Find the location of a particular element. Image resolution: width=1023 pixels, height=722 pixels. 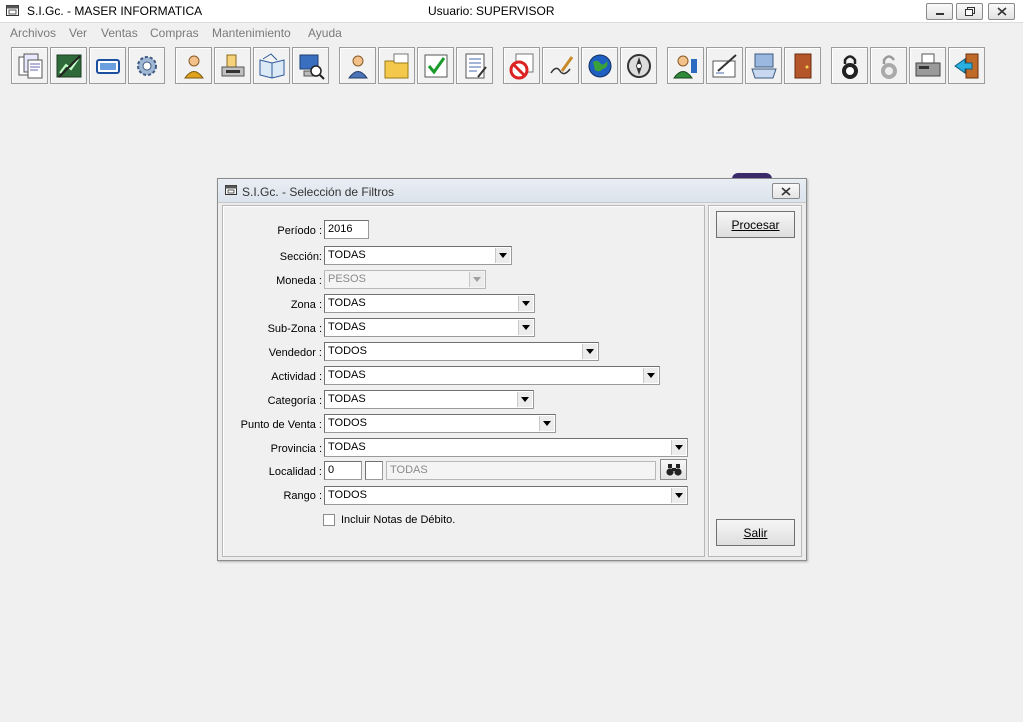

categoria-label: Categoría : is located at coordinates (294, 401).